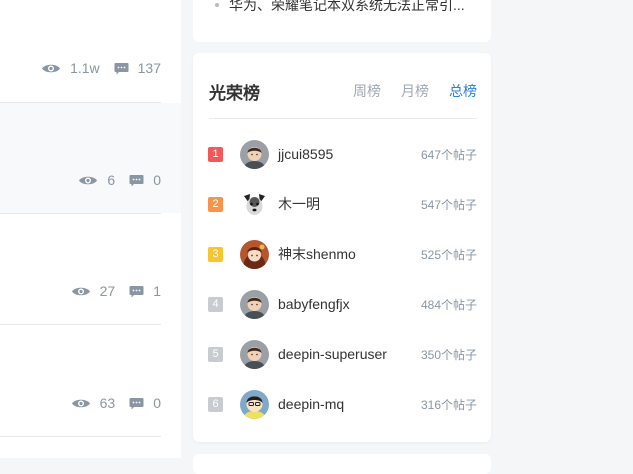  What do you see at coordinates (90, 158) in the screenshot?
I see `post-item-highlighted` at bounding box center [90, 158].